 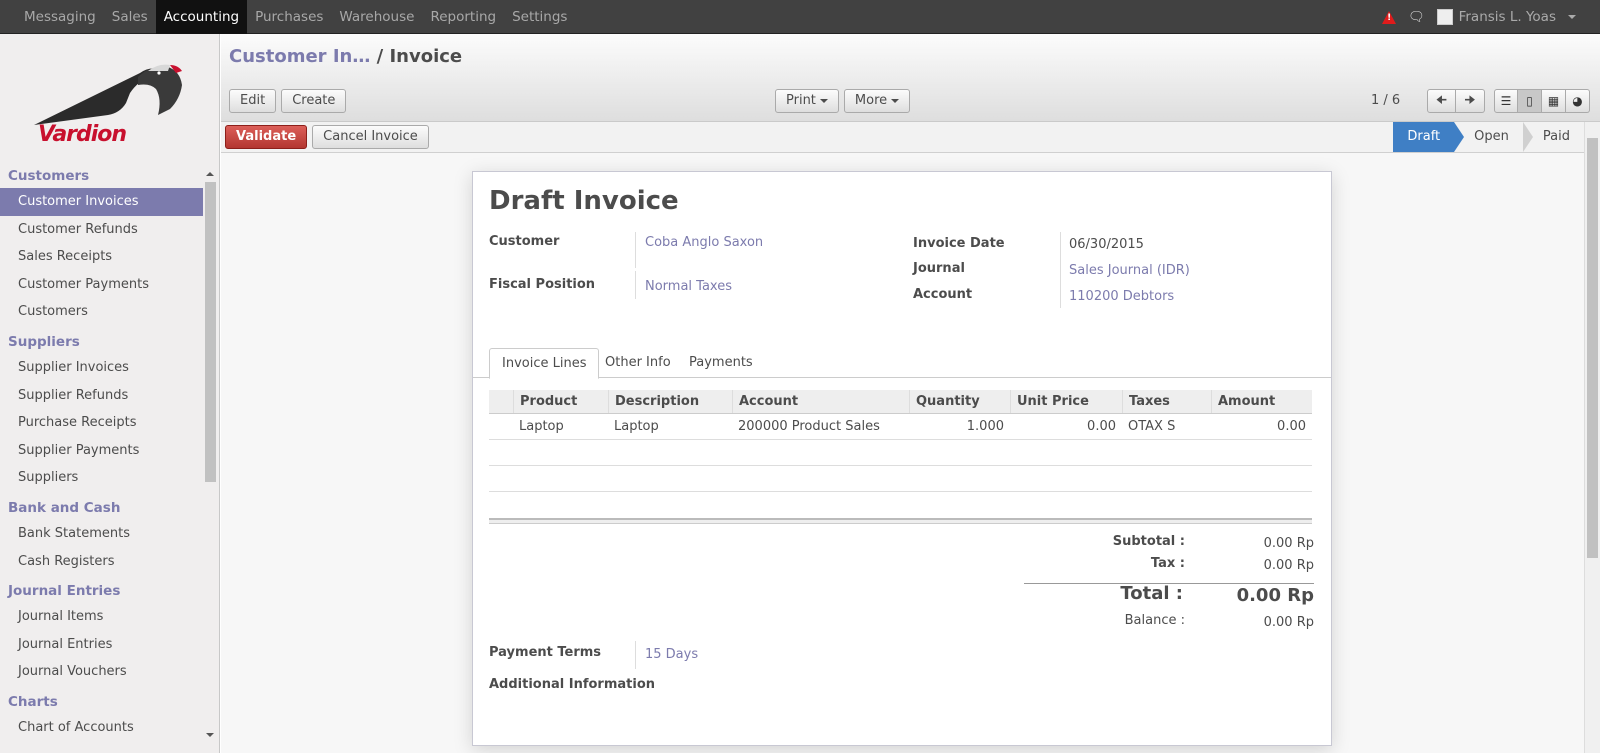 I want to click on sidebar-item-cash-registers: Cash Registers, so click(x=101, y=562).